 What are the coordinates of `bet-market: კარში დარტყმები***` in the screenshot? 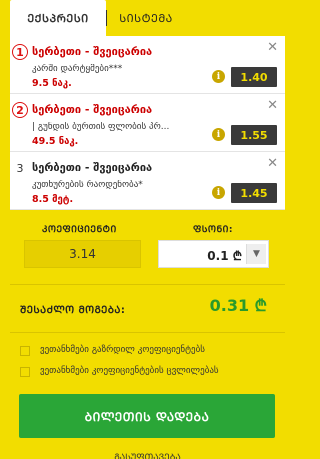 It's located at (77, 69).